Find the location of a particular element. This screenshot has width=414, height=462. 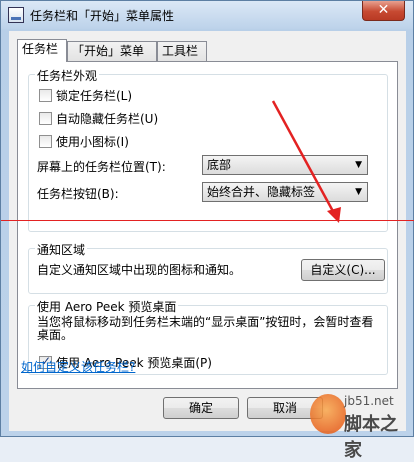

small-icons-checkbox: 使用小图标(I) is located at coordinates (84, 141).